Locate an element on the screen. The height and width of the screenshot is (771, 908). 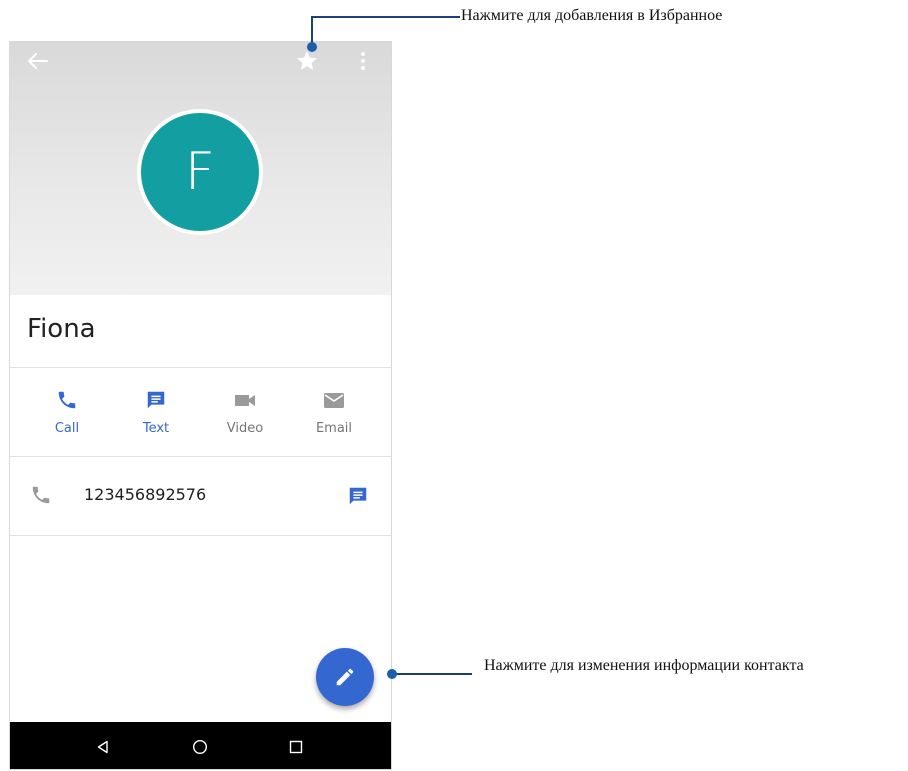
email-action-button: Email is located at coordinates (334, 417).